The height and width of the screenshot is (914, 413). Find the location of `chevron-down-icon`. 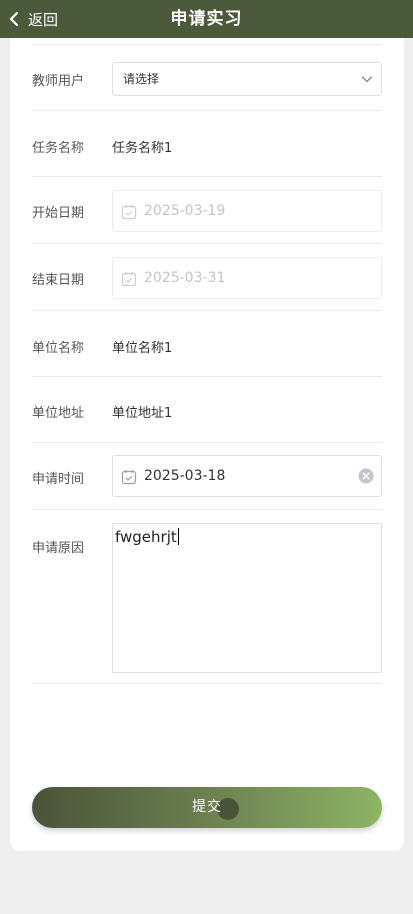

chevron-down-icon is located at coordinates (367, 79).